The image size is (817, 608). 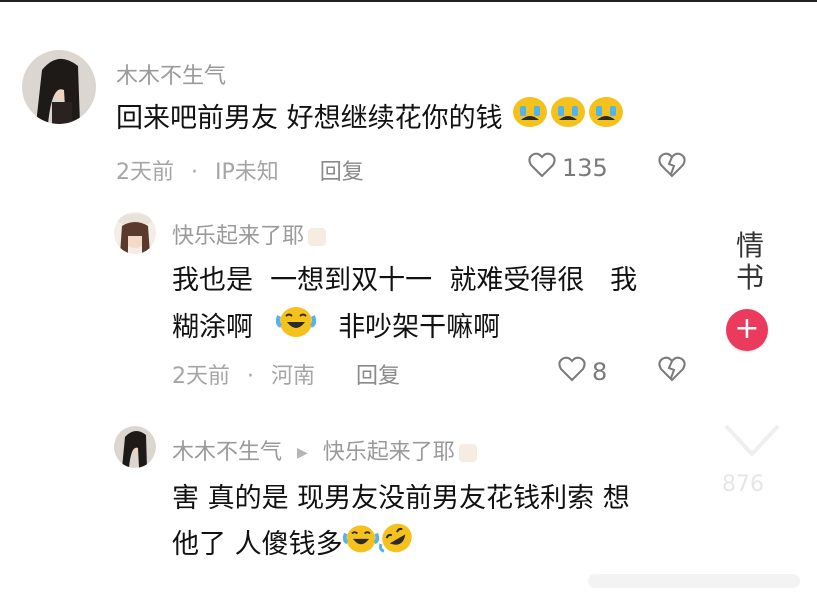 I want to click on comment-text: 害 真的是 现男友没前男友花钱利索 想 他了 人傻钱多, so click(x=401, y=522).